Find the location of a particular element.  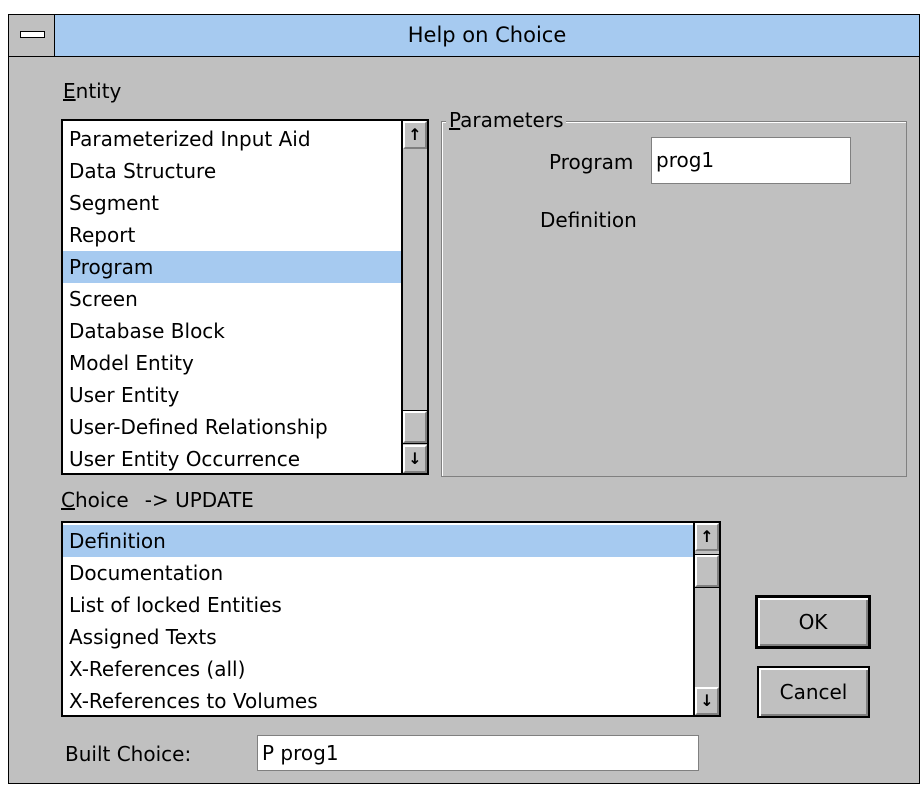

window-title: Help on Choice is located at coordinates (487, 35).